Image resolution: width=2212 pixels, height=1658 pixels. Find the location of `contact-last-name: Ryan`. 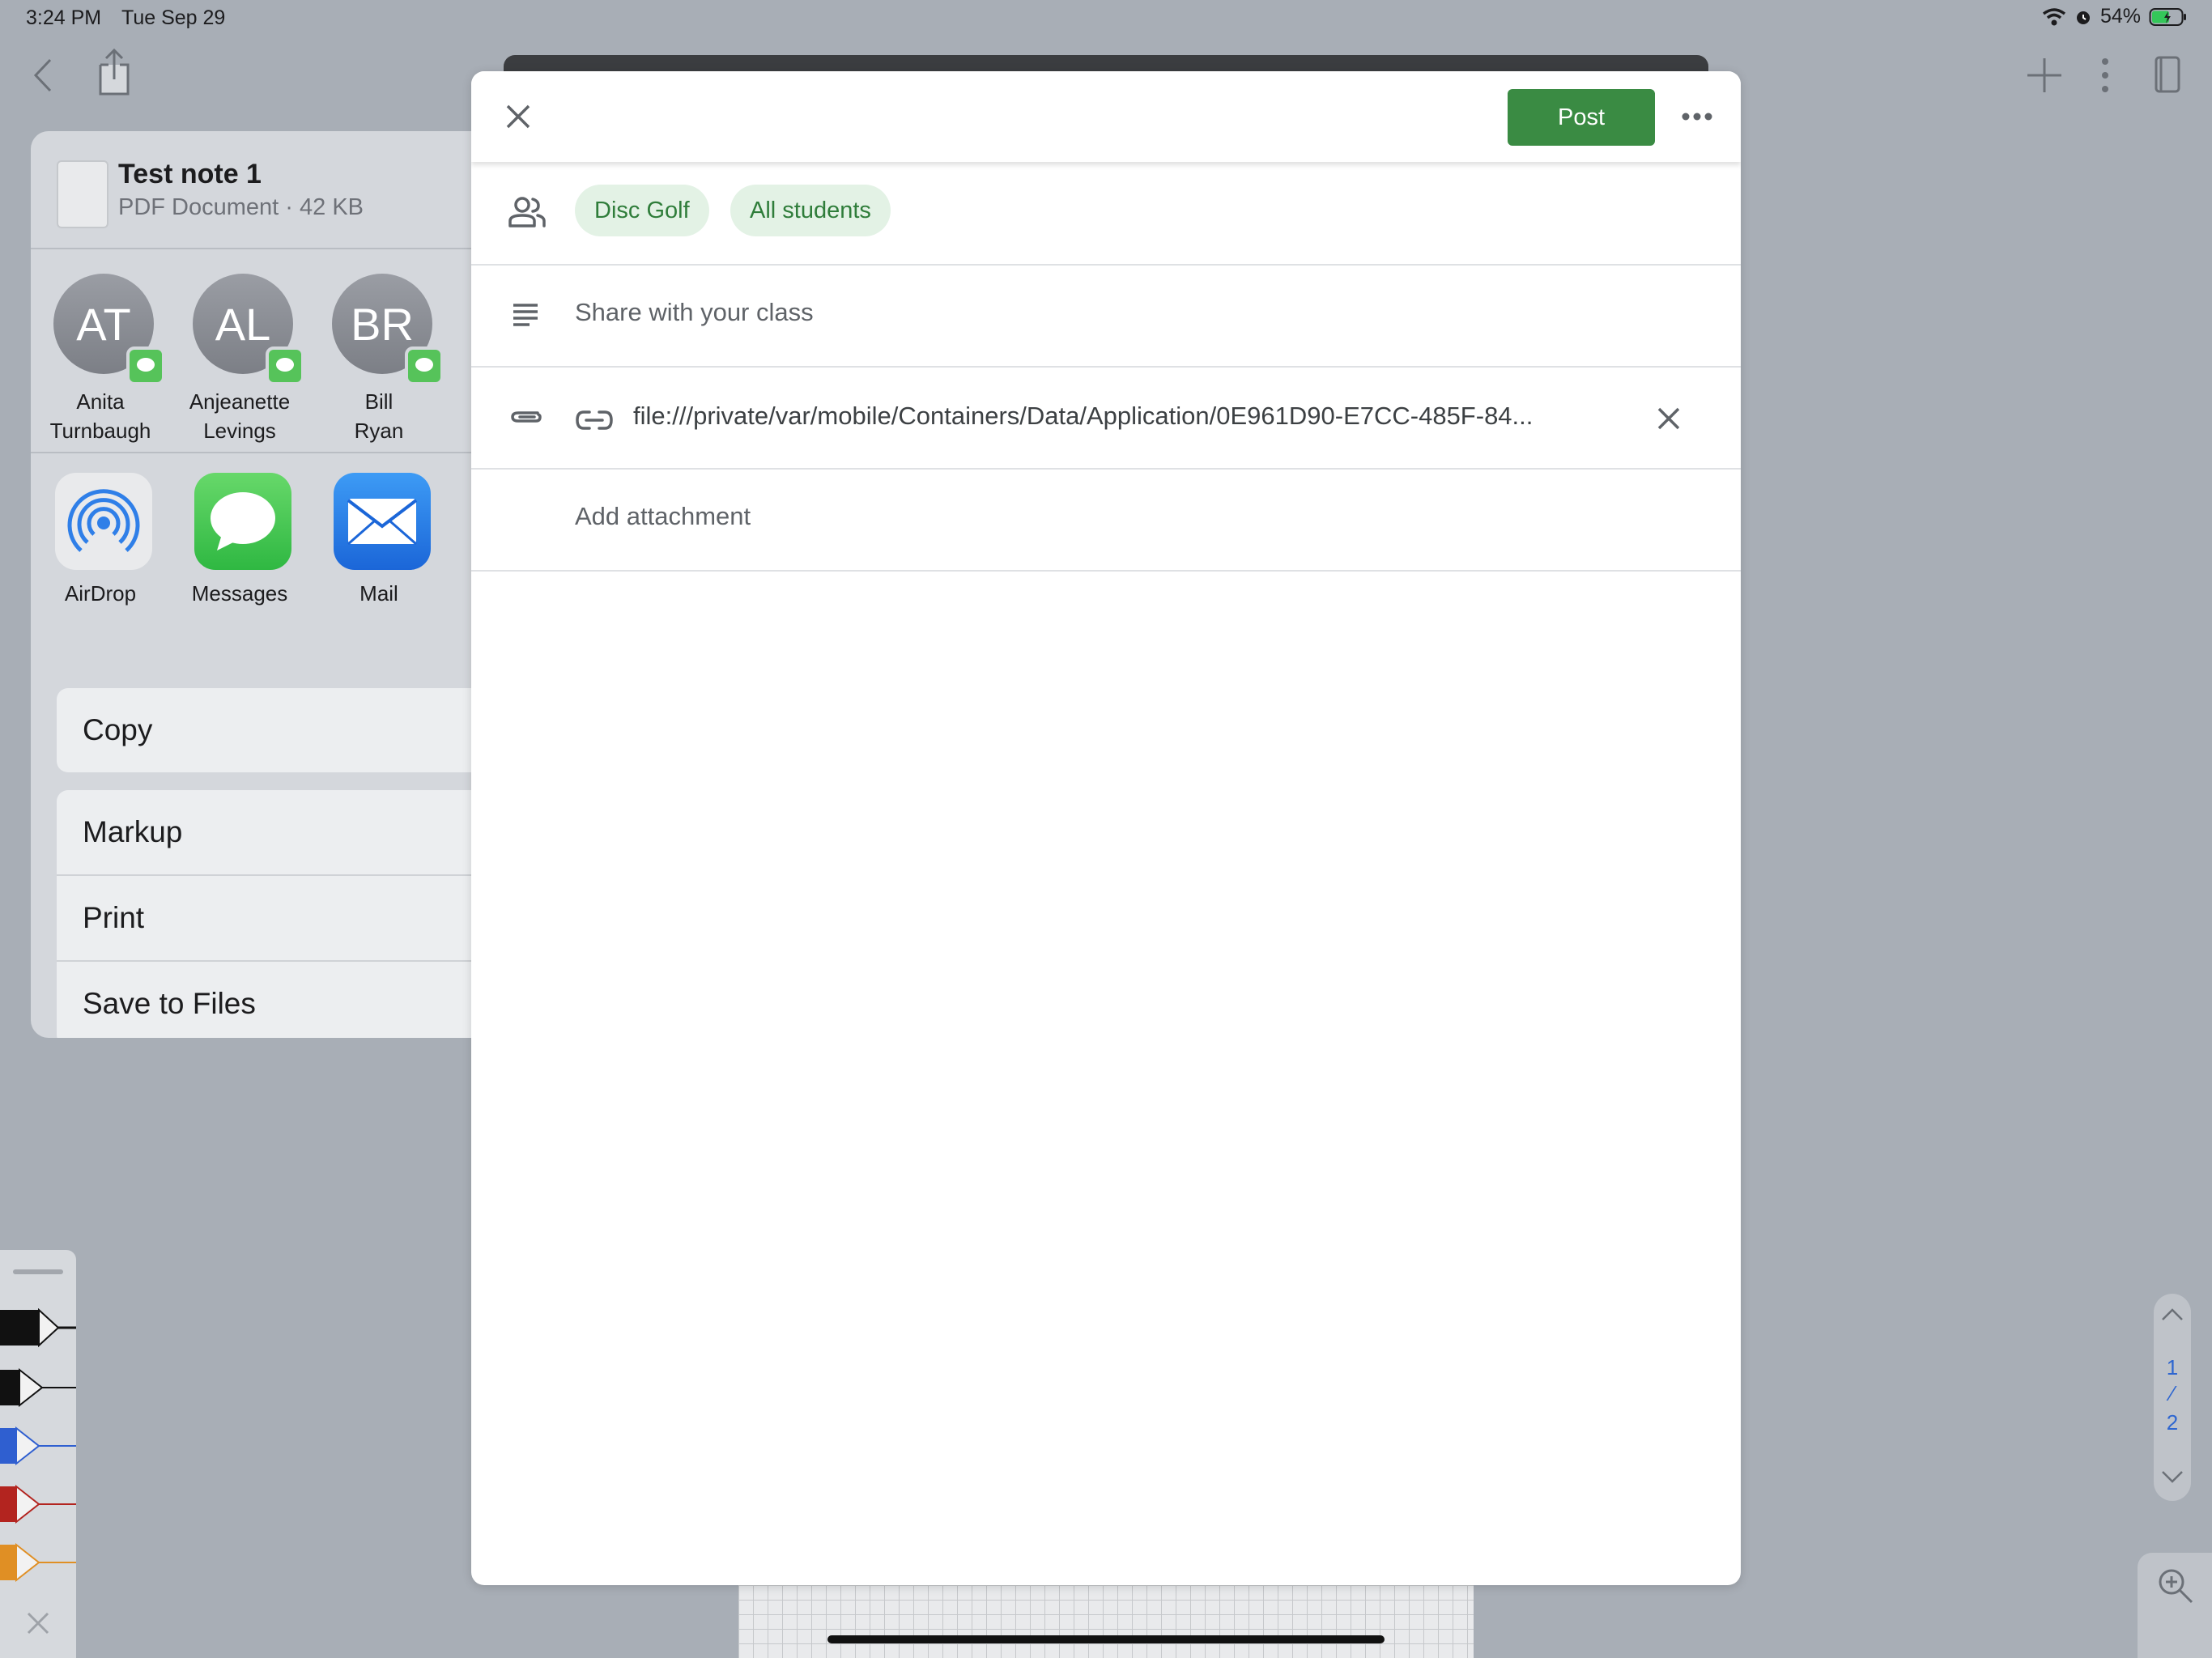

contact-last-name: Ryan is located at coordinates (379, 431).